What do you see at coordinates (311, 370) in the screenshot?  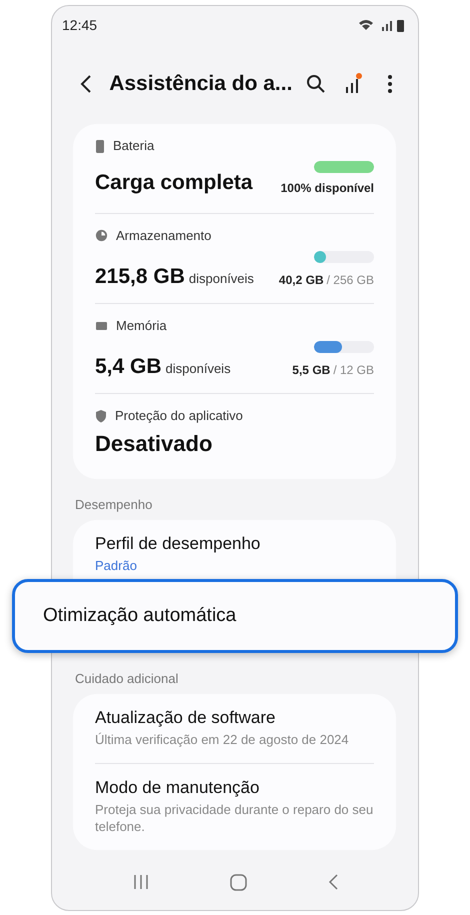 I see `used-text: 5,5 GB` at bounding box center [311, 370].